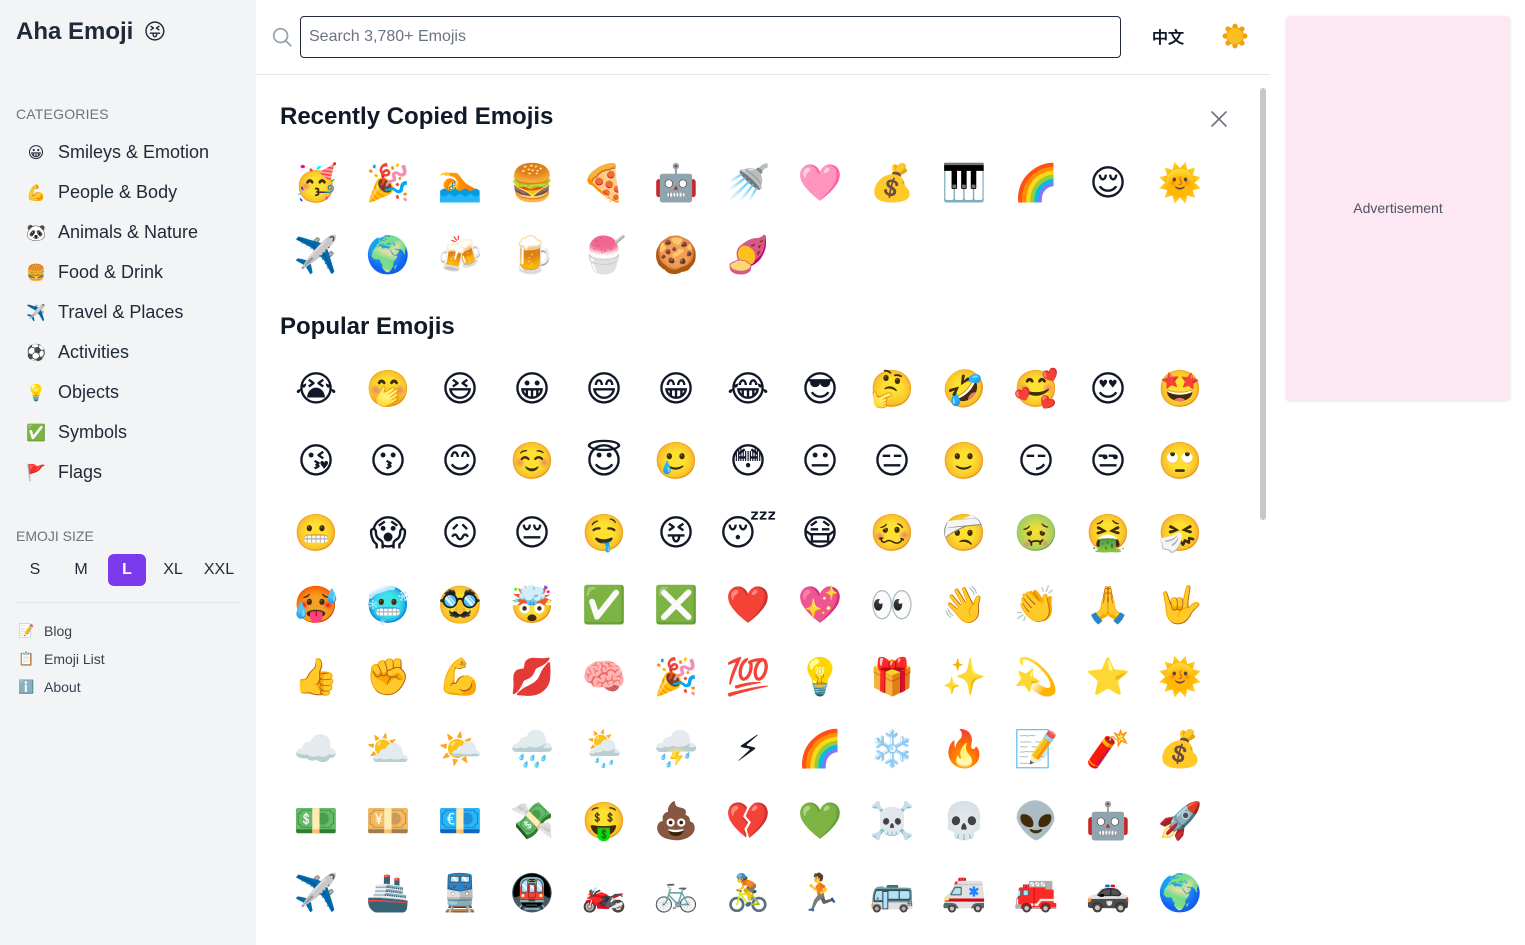 The height and width of the screenshot is (945, 1525). I want to click on emoji-tile: 🔥, so click(964, 750).